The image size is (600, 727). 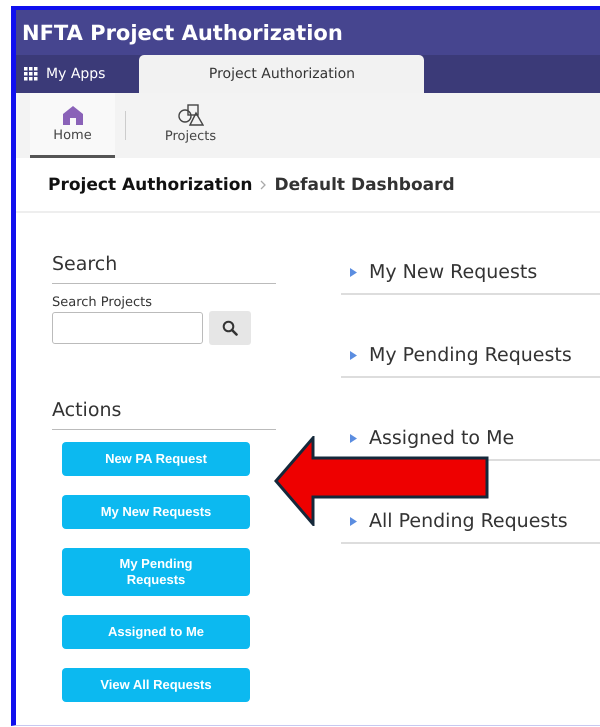 I want to click on home-icon, so click(x=72, y=115).